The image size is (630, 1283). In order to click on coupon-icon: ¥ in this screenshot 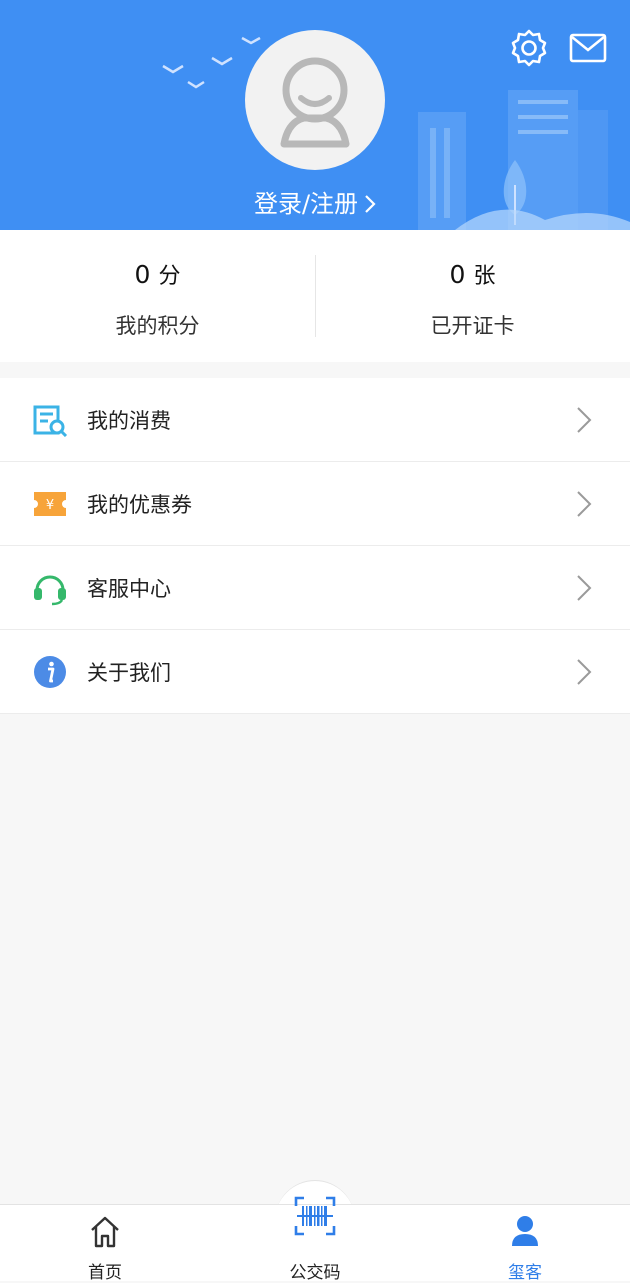, I will do `click(50, 504)`.